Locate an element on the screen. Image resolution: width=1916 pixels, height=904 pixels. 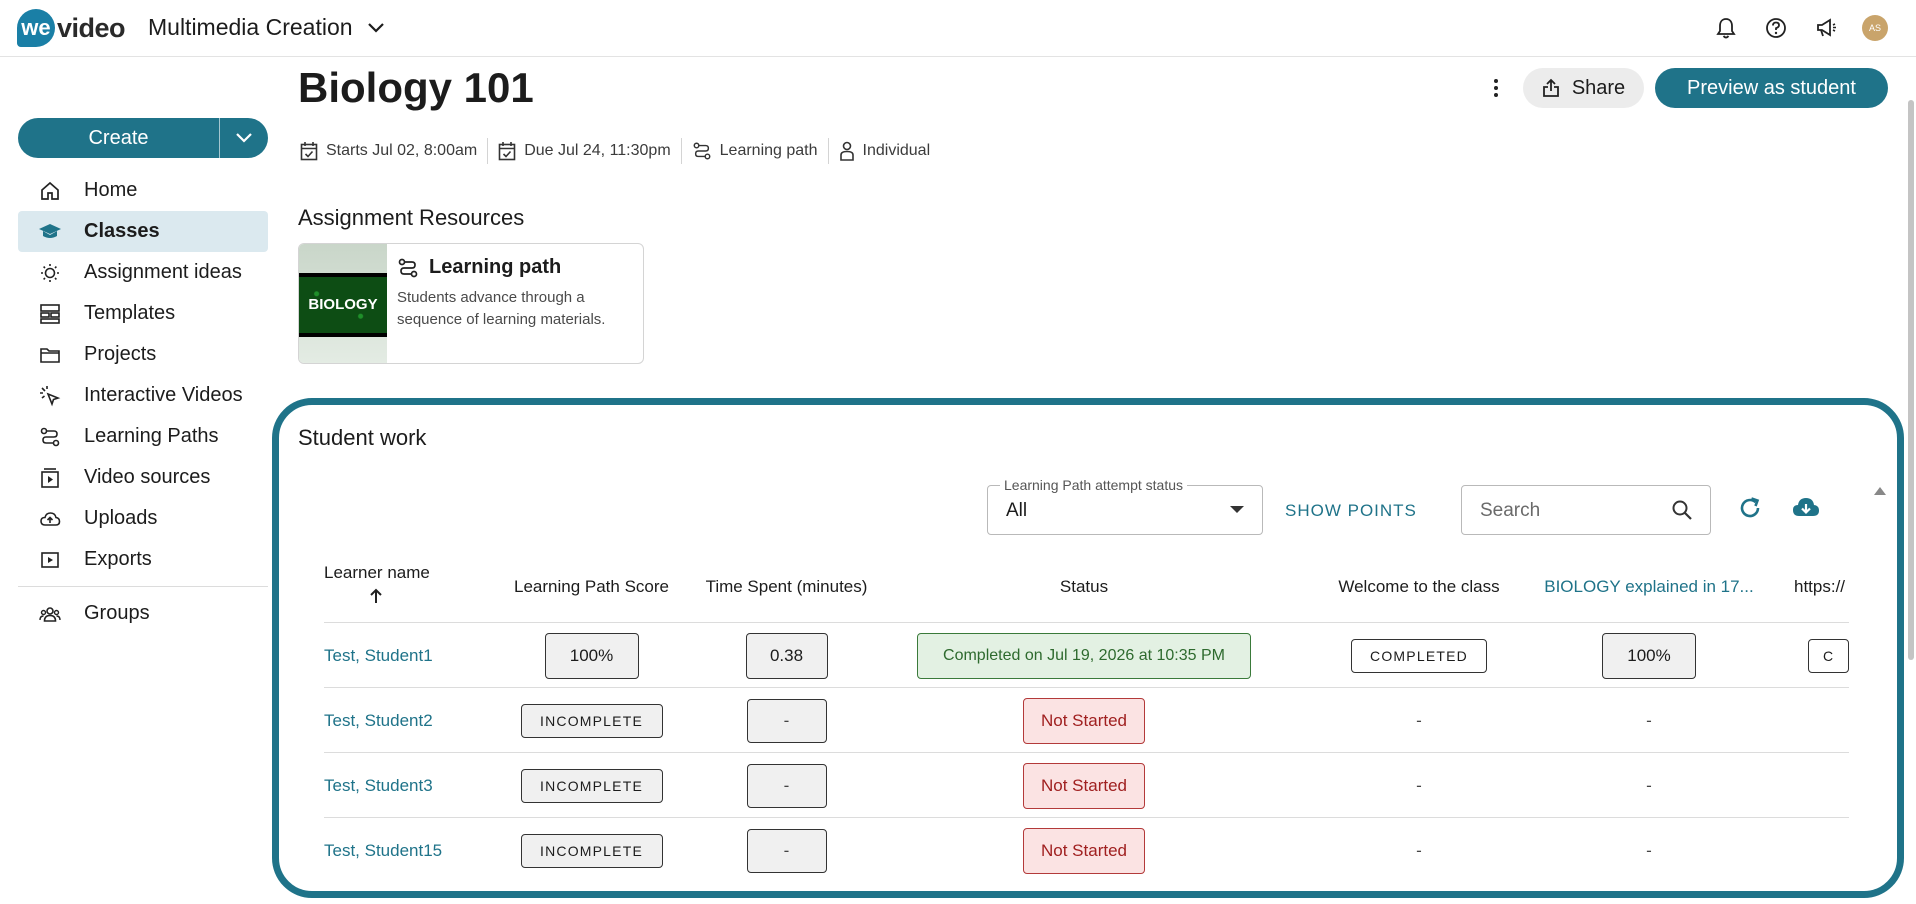
column-status: Status is located at coordinates (1084, 587).